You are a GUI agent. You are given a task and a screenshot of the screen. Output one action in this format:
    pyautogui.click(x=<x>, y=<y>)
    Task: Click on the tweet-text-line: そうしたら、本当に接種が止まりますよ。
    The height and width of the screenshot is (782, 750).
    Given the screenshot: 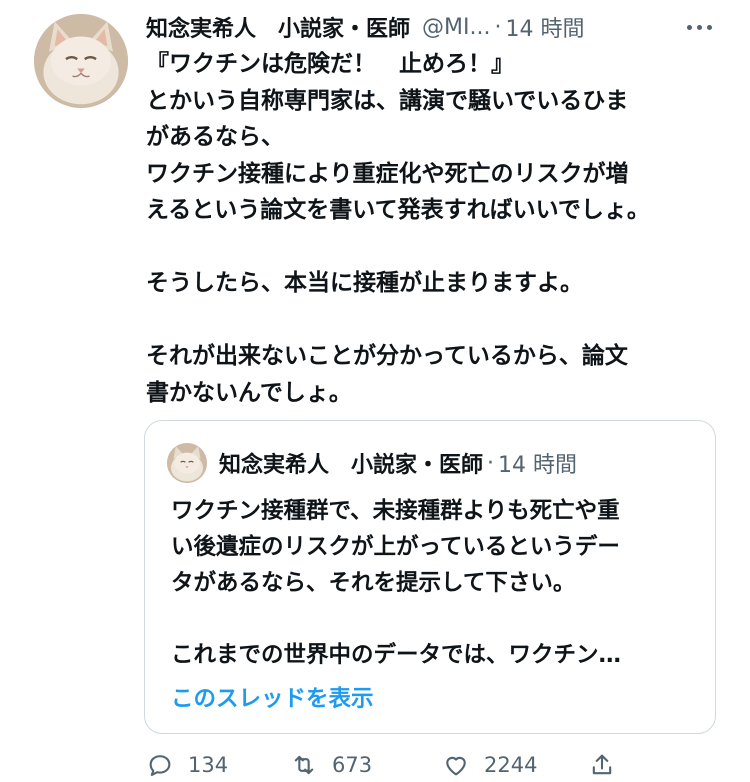 What is the action you would take?
    pyautogui.click(x=364, y=283)
    